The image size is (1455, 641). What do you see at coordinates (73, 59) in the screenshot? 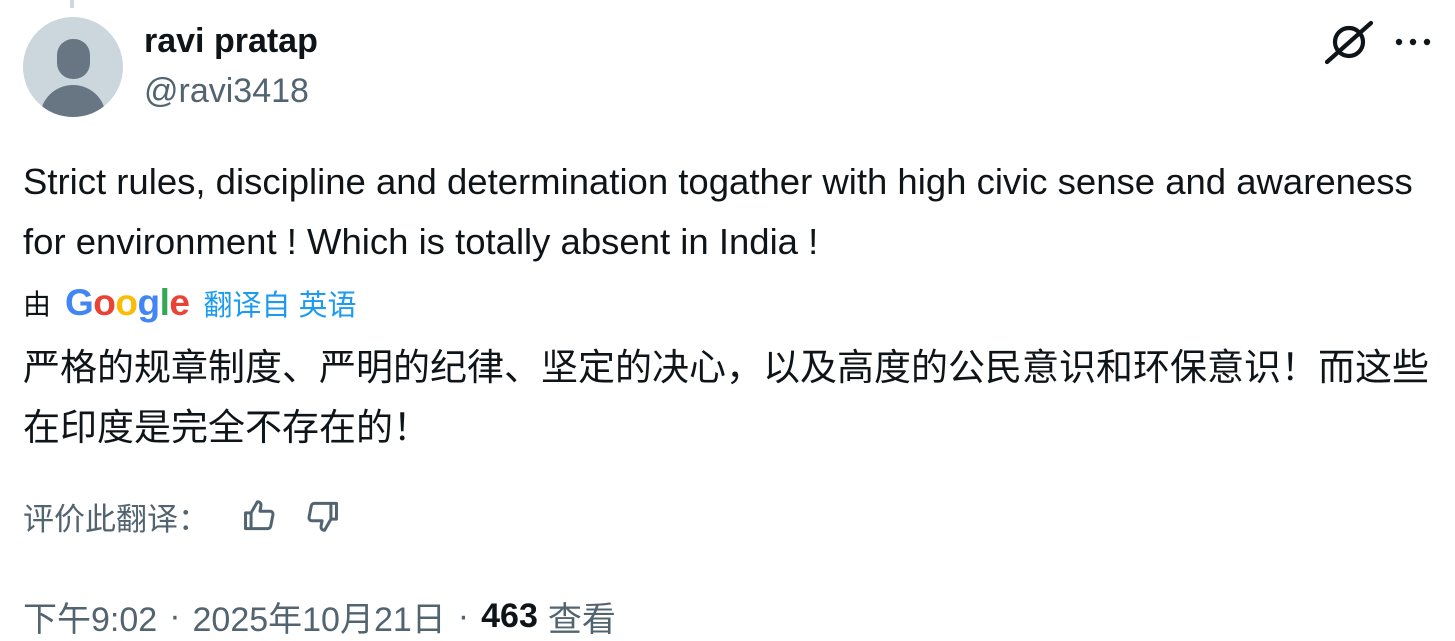
I see `avatar-head-shape` at bounding box center [73, 59].